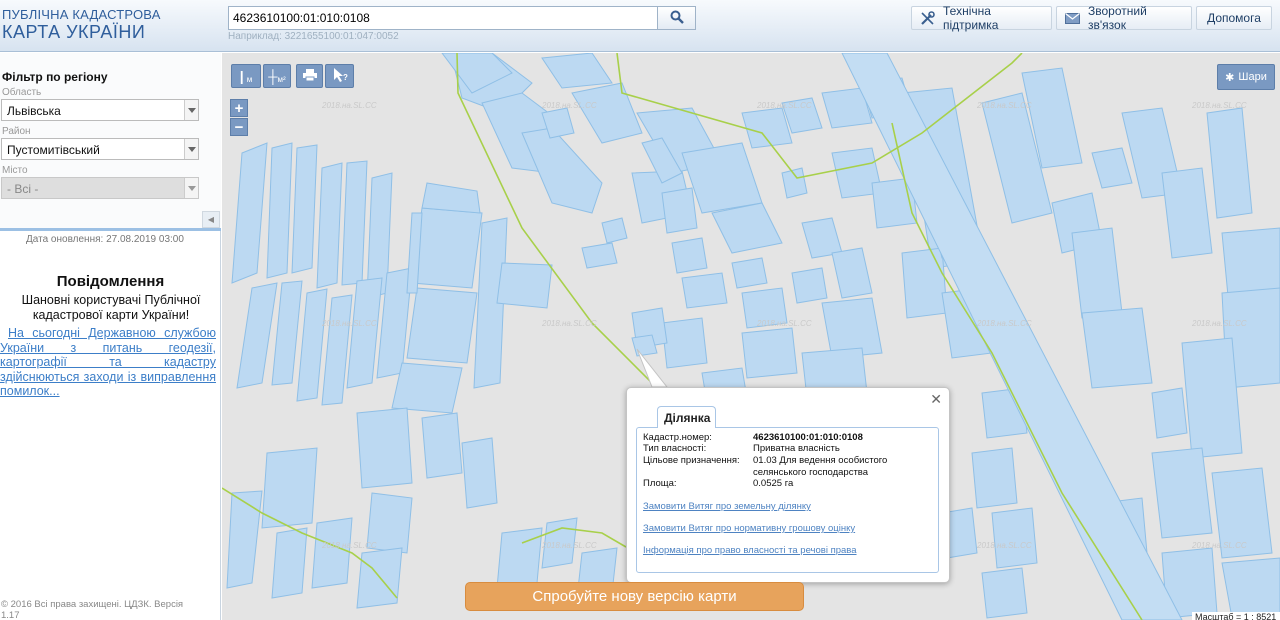  I want to click on measure-area-button: ┼ м², so click(277, 76).